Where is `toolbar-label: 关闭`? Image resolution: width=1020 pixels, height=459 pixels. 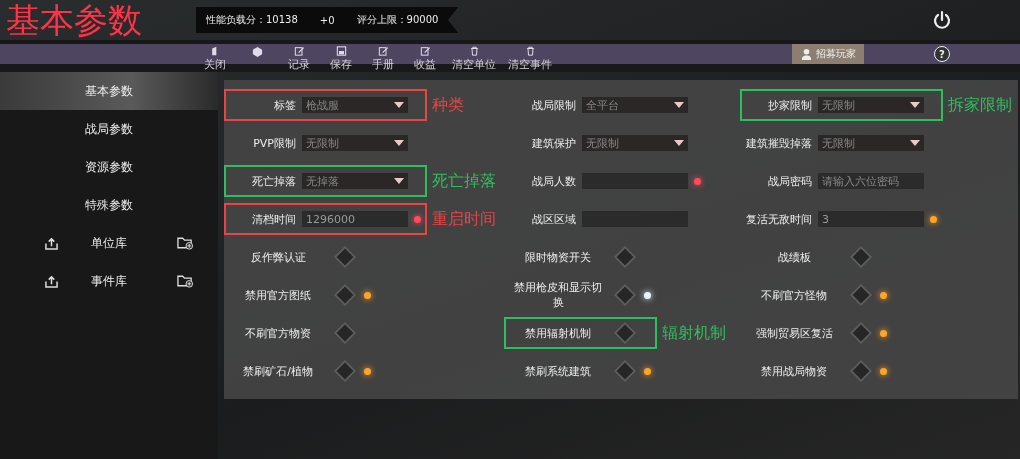
toolbar-label: 关闭 is located at coordinates (215, 64).